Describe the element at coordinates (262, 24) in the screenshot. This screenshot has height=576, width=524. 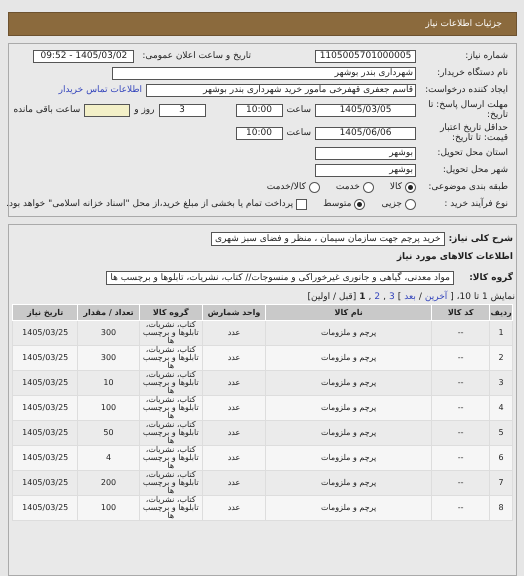
I see `page-header: جزئیات اطلاعات نیاز` at that location.